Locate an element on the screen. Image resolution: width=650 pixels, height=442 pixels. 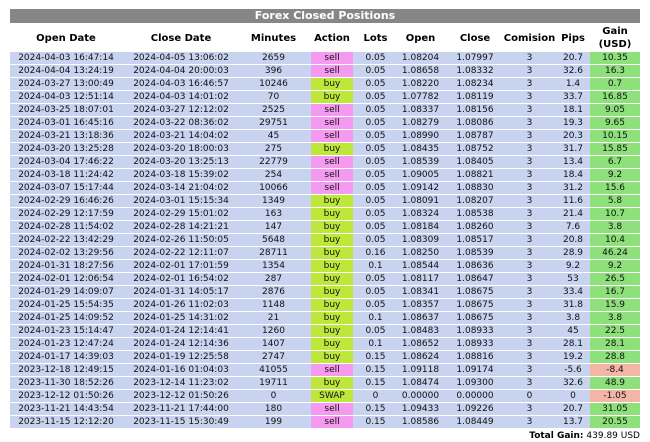
col-minutes: Minutes is located at coordinates (273, 38).